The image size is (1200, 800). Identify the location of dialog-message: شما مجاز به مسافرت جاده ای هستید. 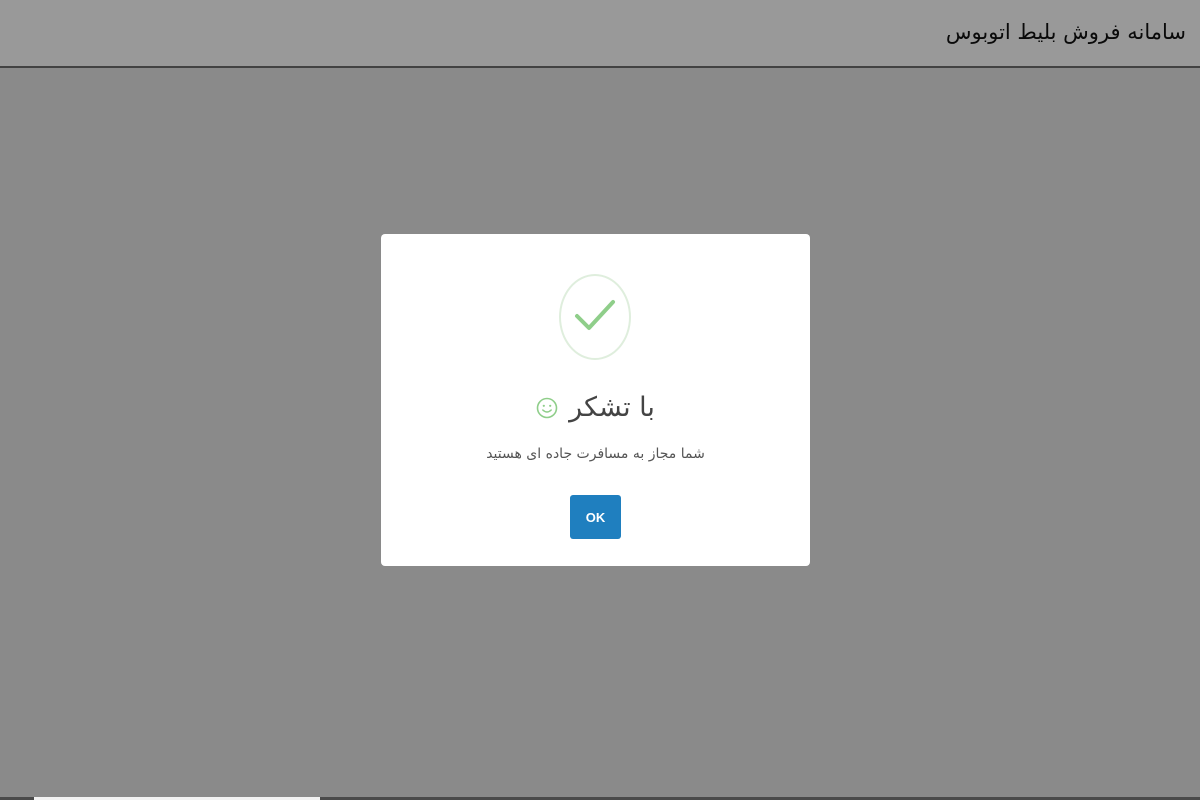
(595, 454).